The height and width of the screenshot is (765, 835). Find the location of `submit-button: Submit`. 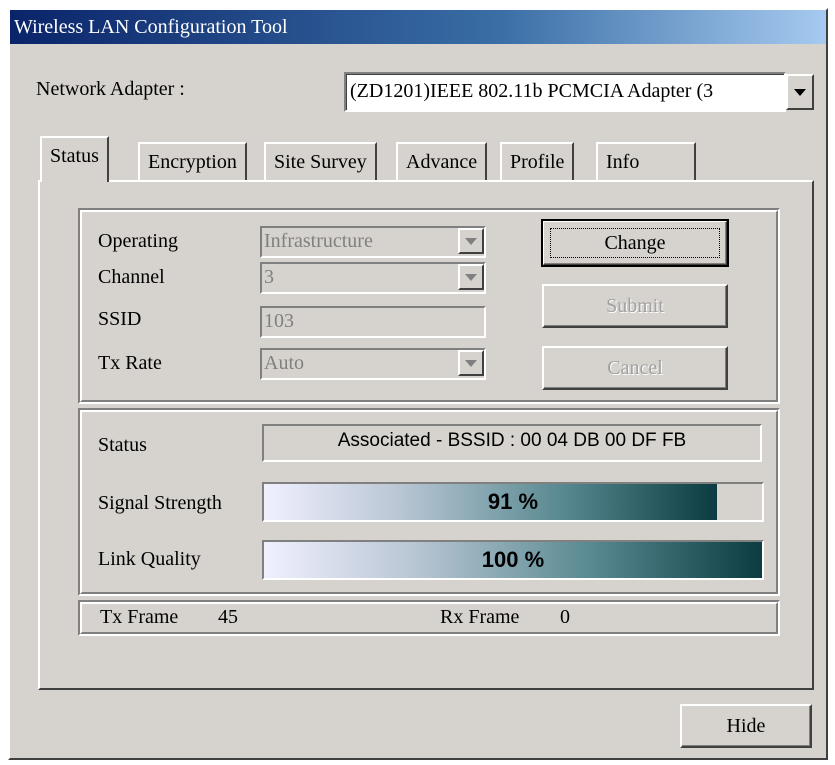

submit-button: Submit is located at coordinates (635, 306).